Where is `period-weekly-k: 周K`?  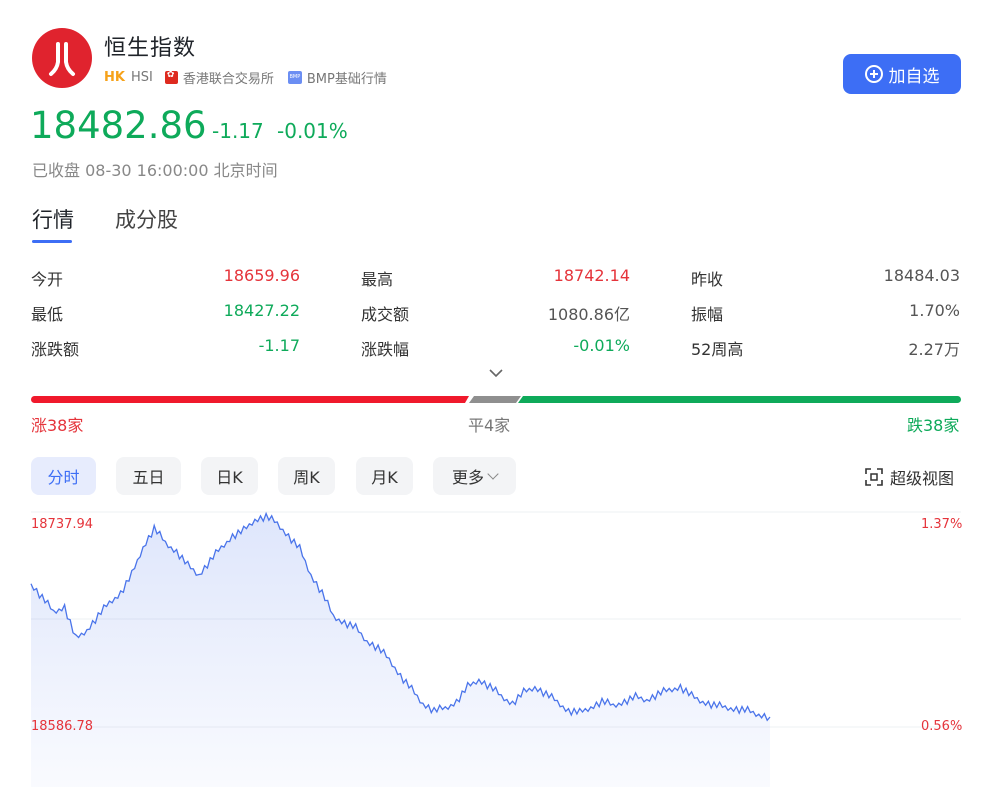 period-weekly-k: 周K is located at coordinates (306, 476).